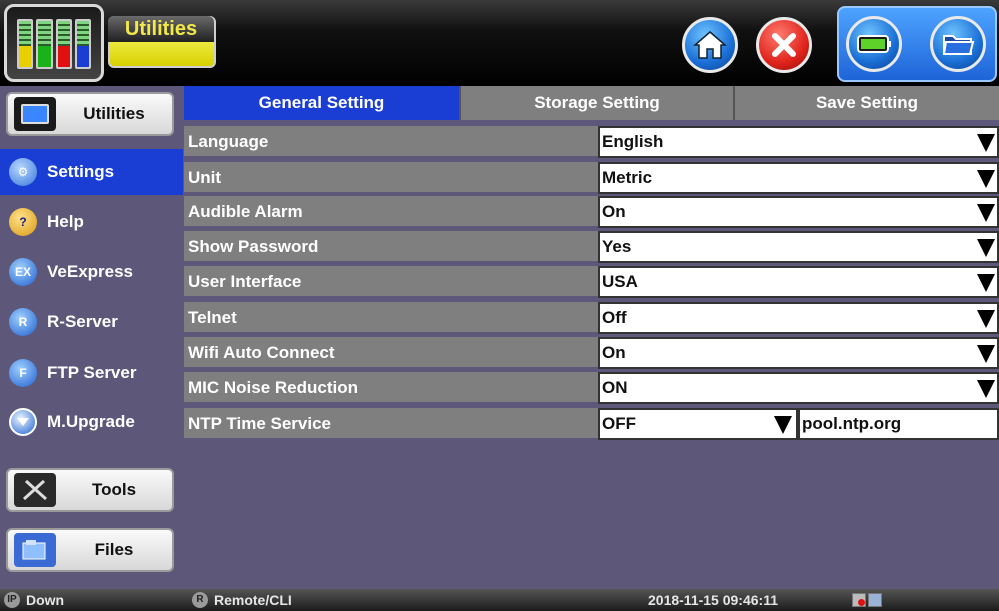 The width and height of the screenshot is (999, 611). Describe the element at coordinates (114, 549) in the screenshot. I see `files-button-label: Files` at that location.